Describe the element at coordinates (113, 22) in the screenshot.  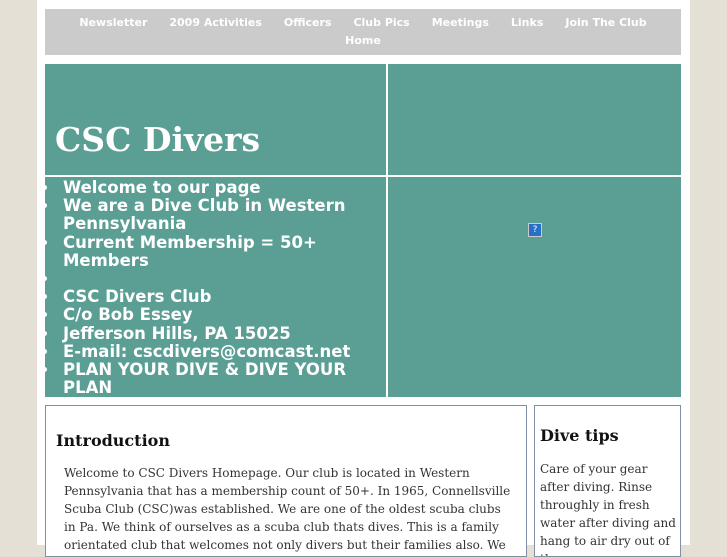
I see `nav-newsletter: Newsletter` at that location.